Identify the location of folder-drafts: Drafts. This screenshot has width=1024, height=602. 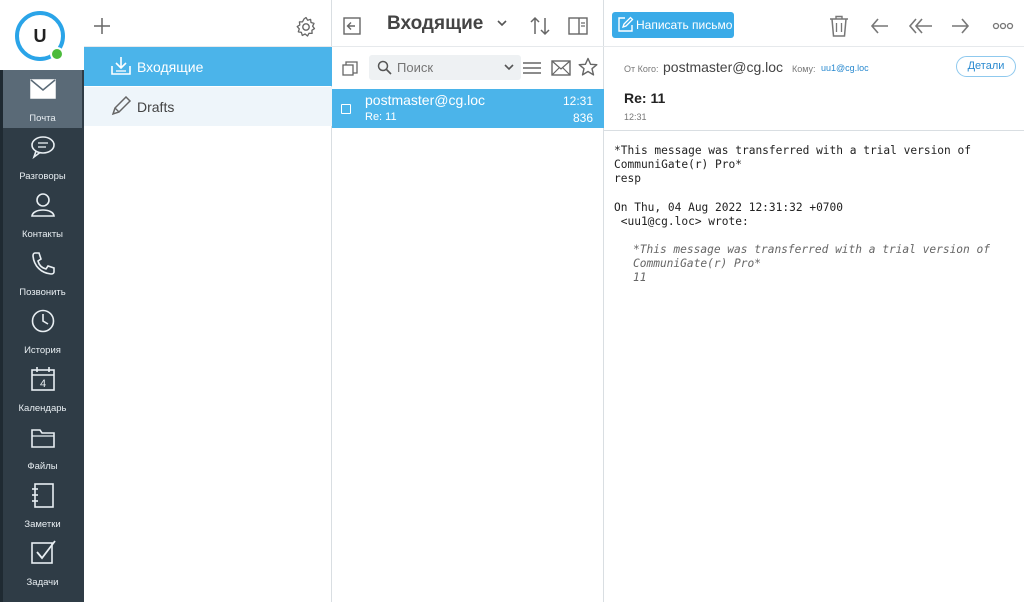
(208, 106).